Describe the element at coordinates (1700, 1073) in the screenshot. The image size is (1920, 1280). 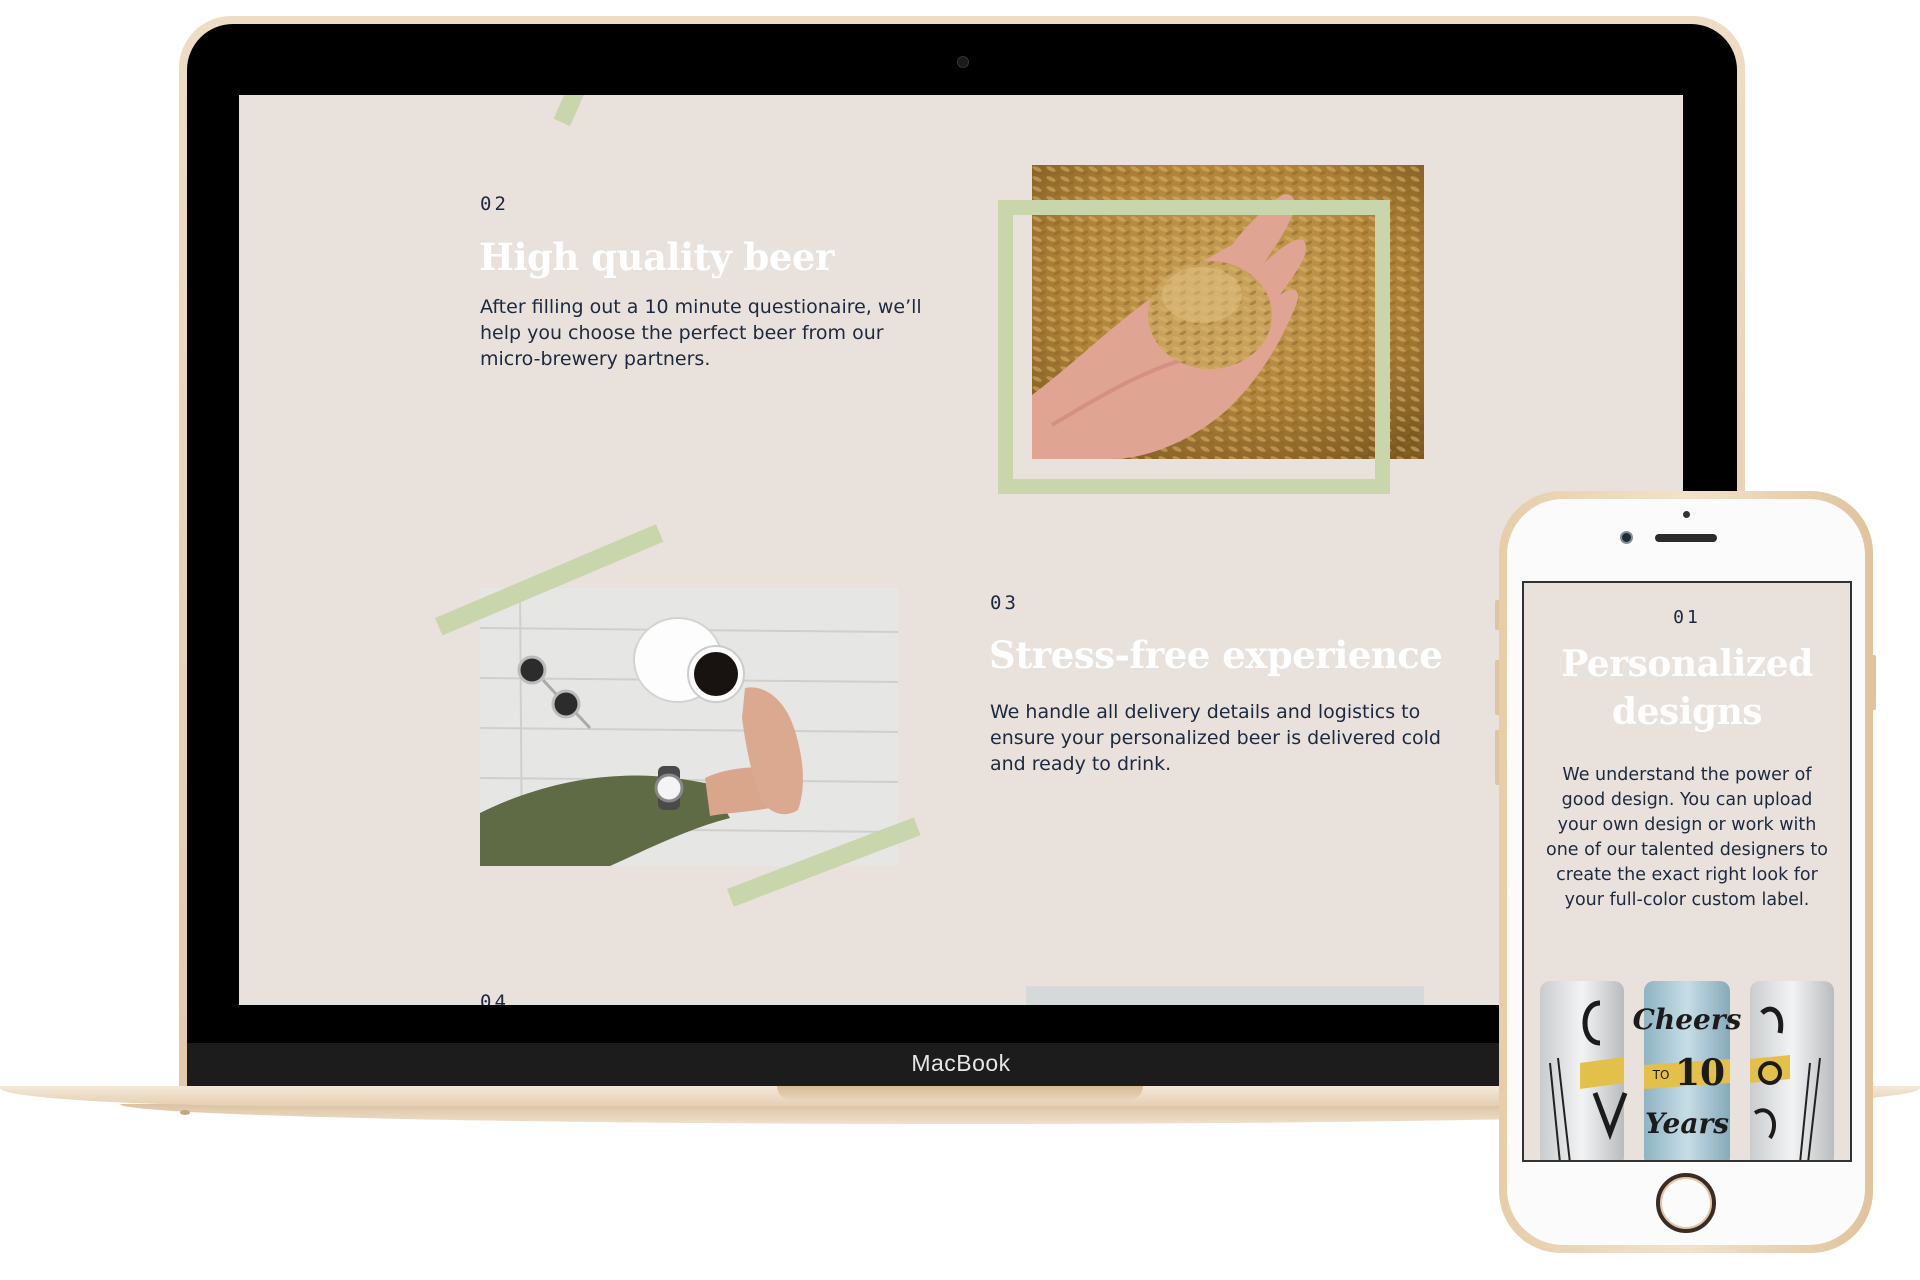
I see `can-text-ten: 10` at that location.